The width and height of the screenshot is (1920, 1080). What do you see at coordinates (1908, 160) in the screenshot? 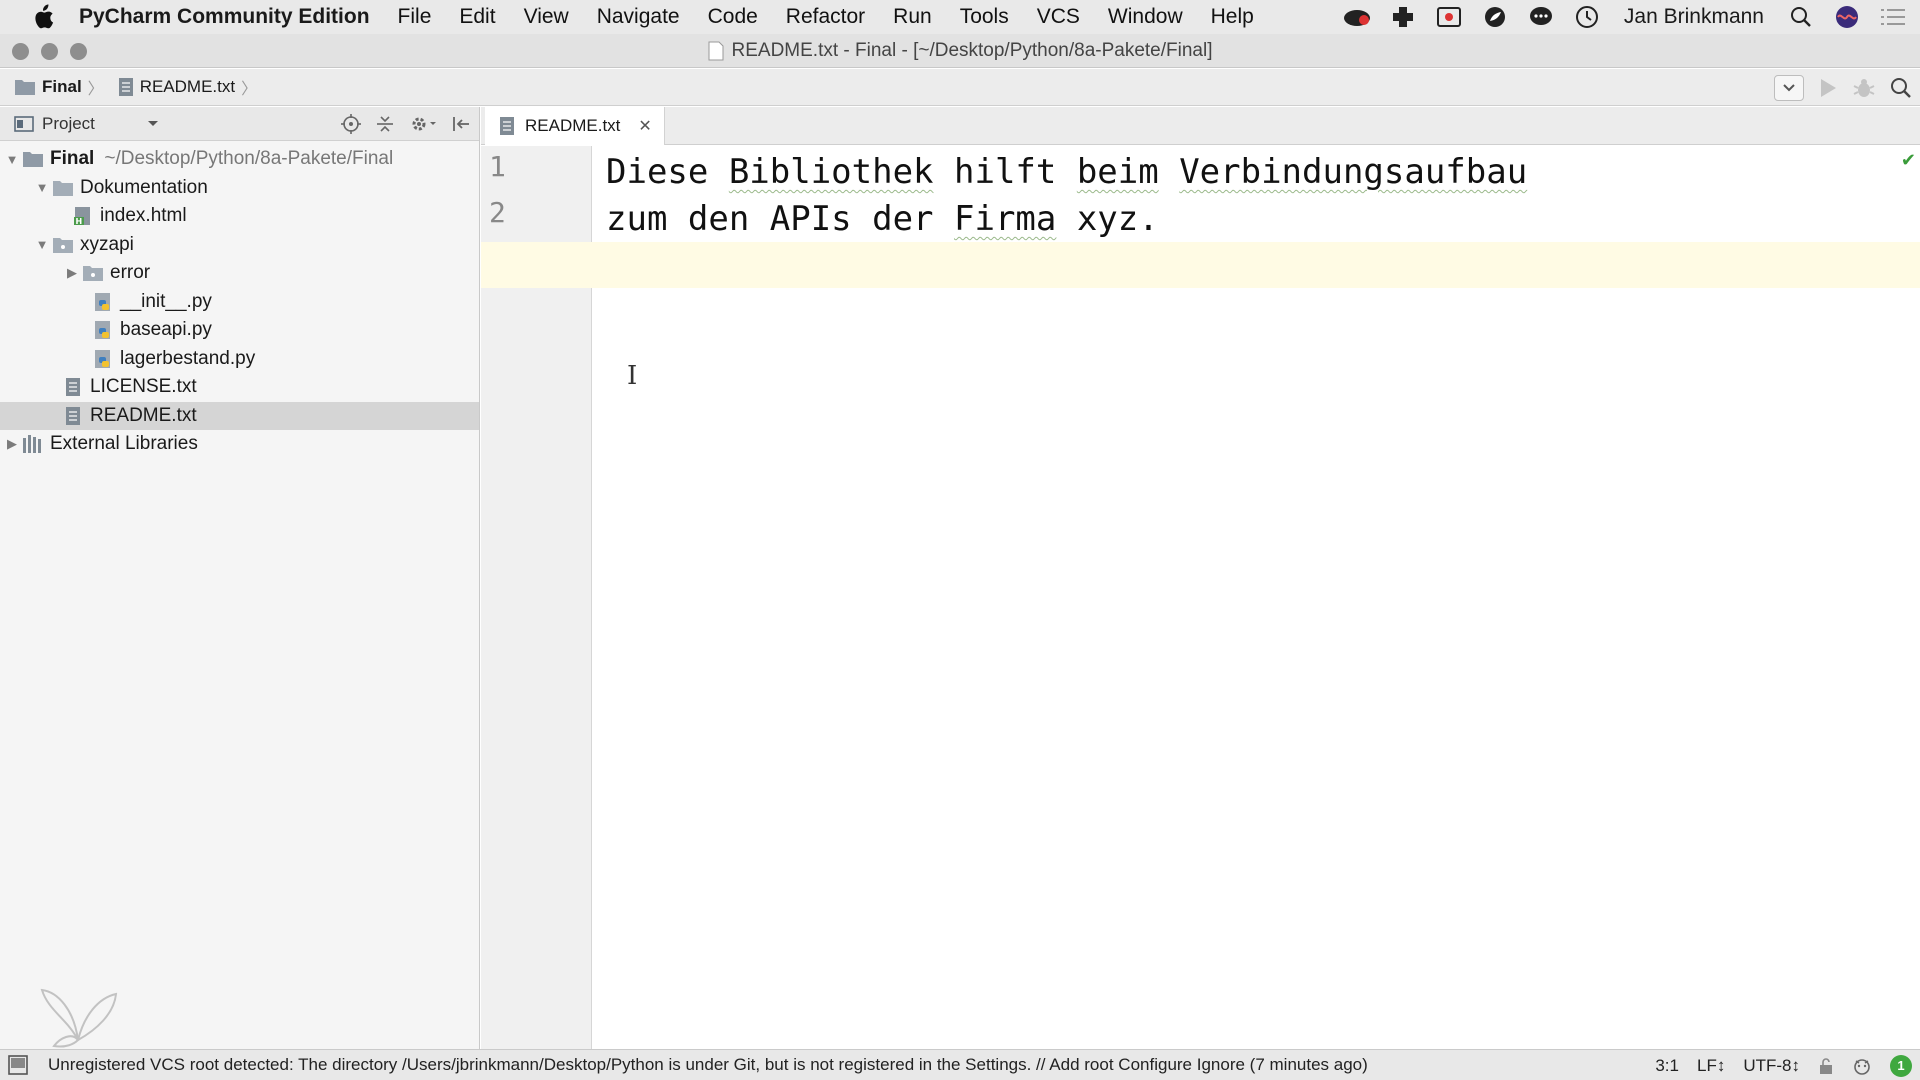
I see `inspection-ok-icon: ✔` at bounding box center [1908, 160].